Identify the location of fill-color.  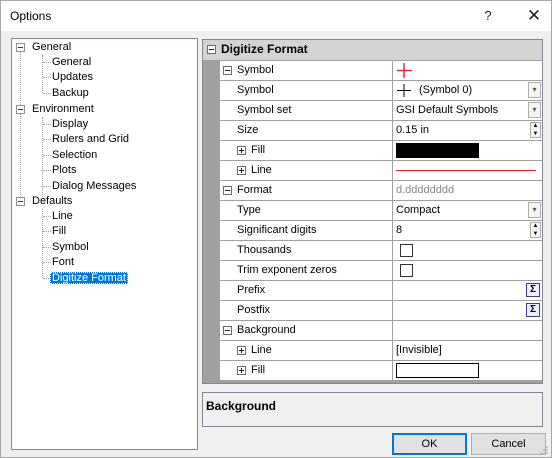
(467, 150).